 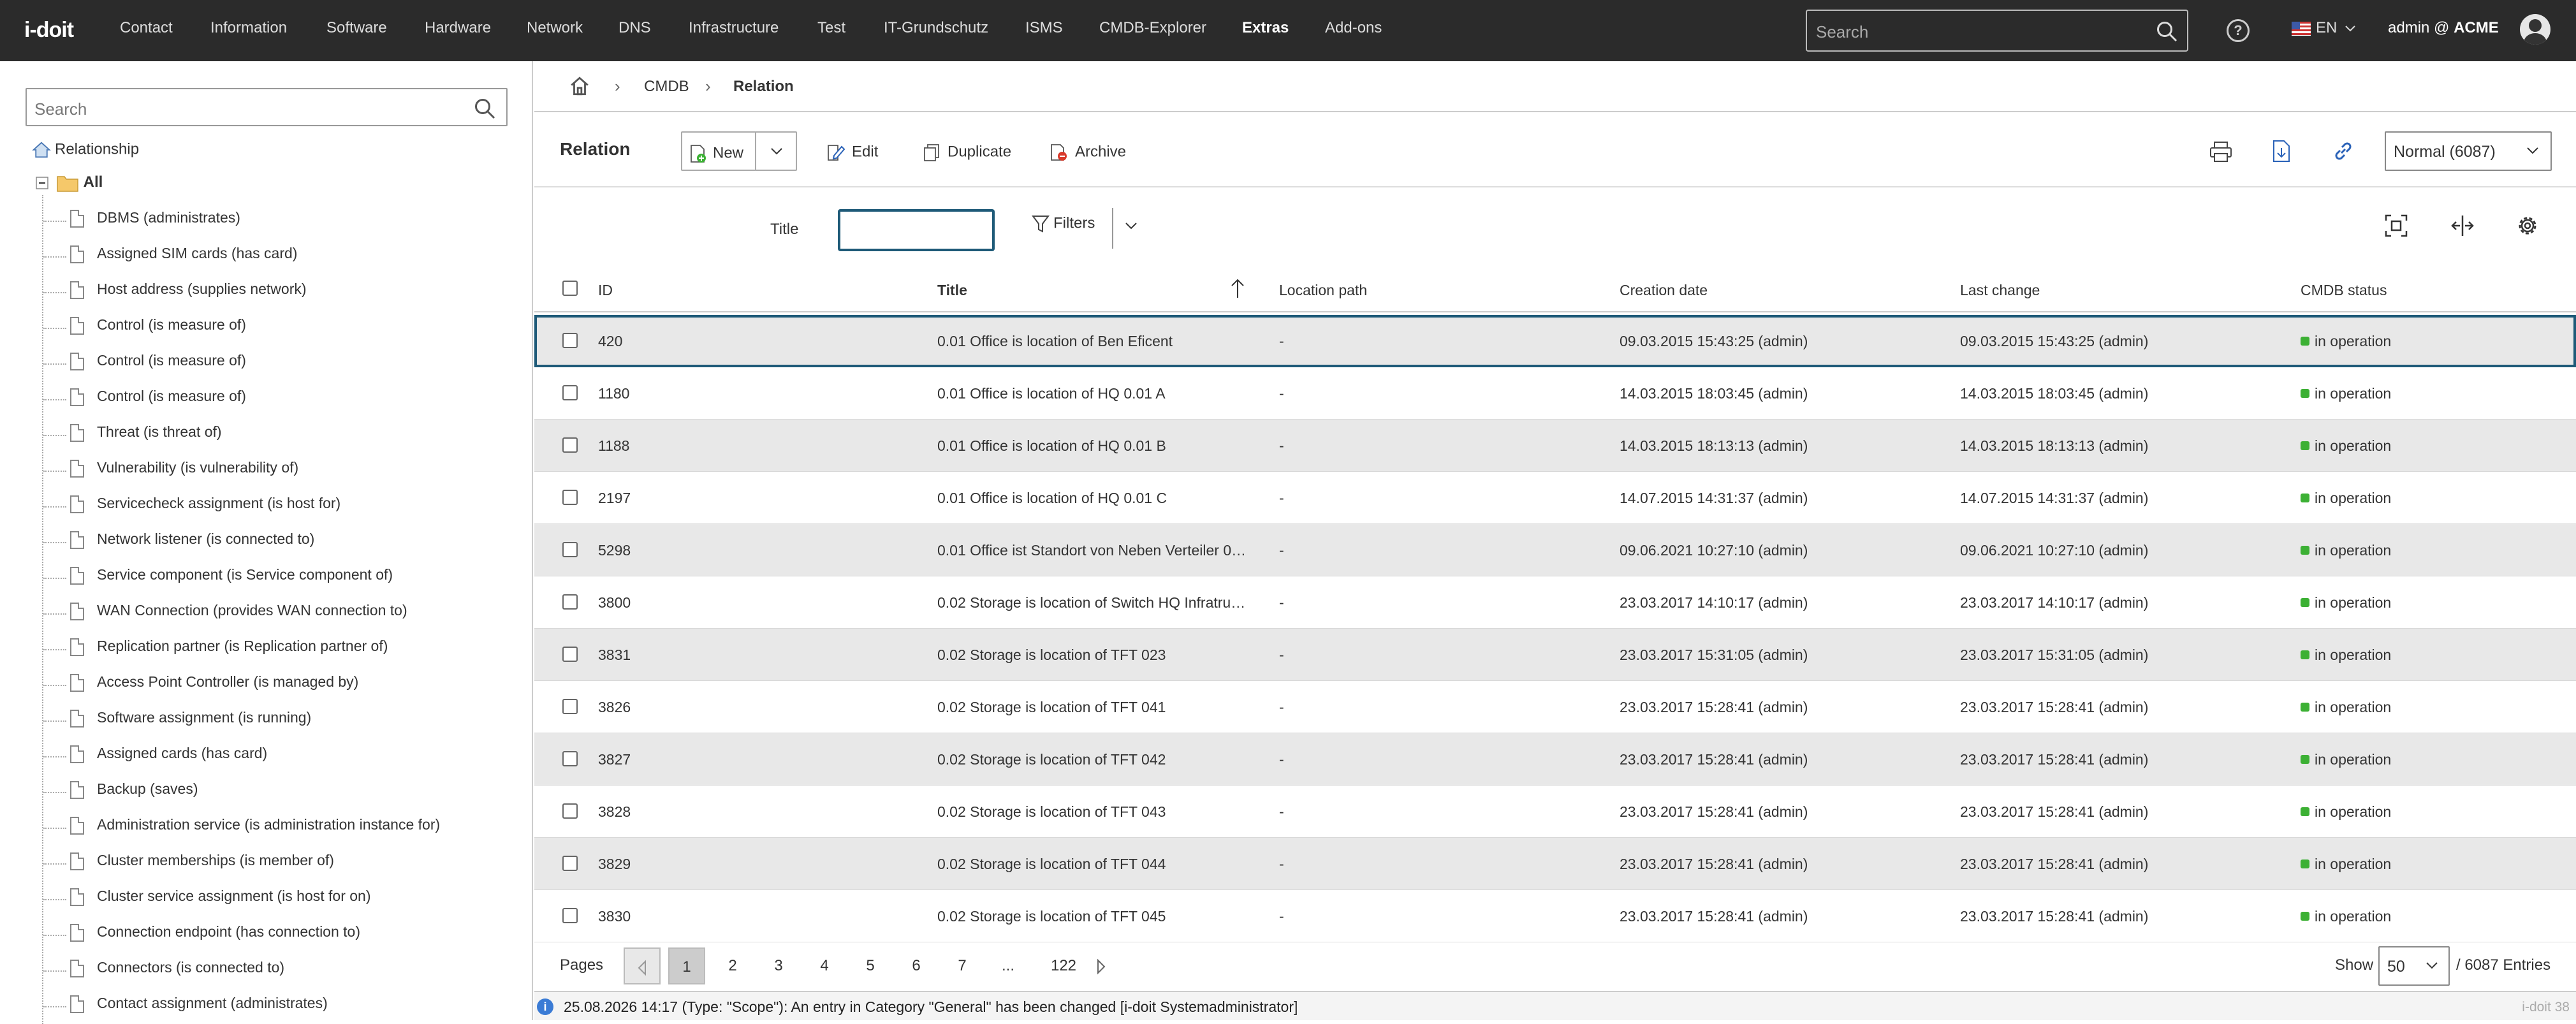 I want to click on column-header-cmdb-status: CMDB status, so click(x=2344, y=290).